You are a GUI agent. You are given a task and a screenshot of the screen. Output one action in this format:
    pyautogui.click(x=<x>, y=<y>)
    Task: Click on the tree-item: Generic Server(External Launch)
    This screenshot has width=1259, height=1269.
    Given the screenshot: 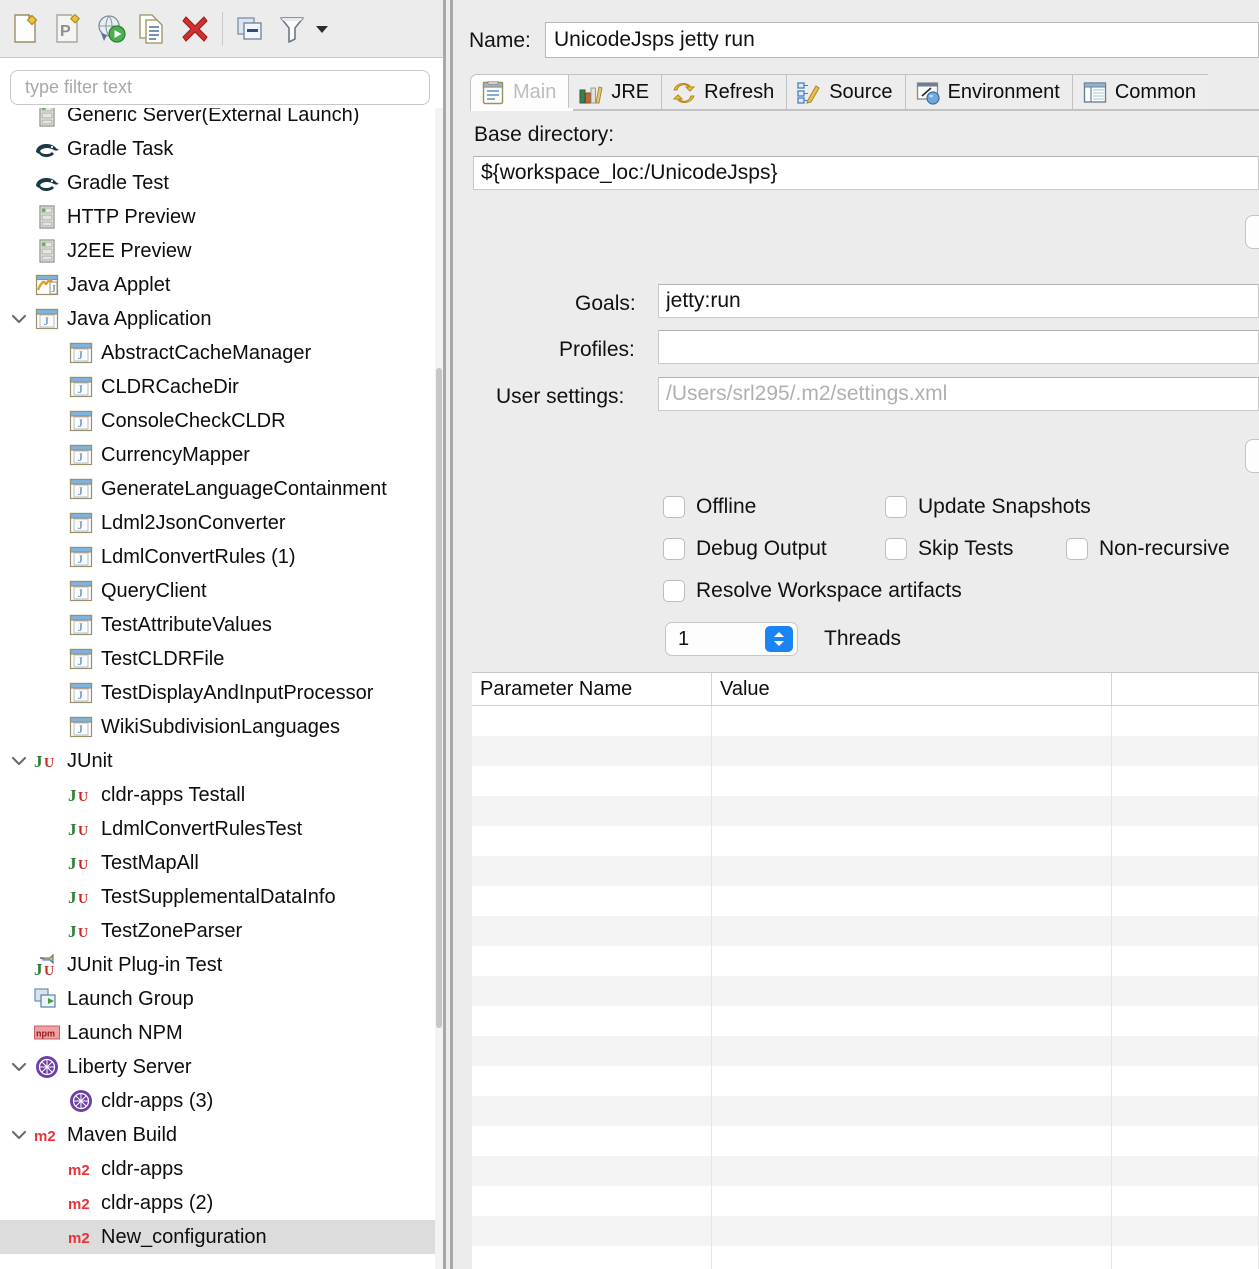 What is the action you would take?
    pyautogui.click(x=217, y=120)
    